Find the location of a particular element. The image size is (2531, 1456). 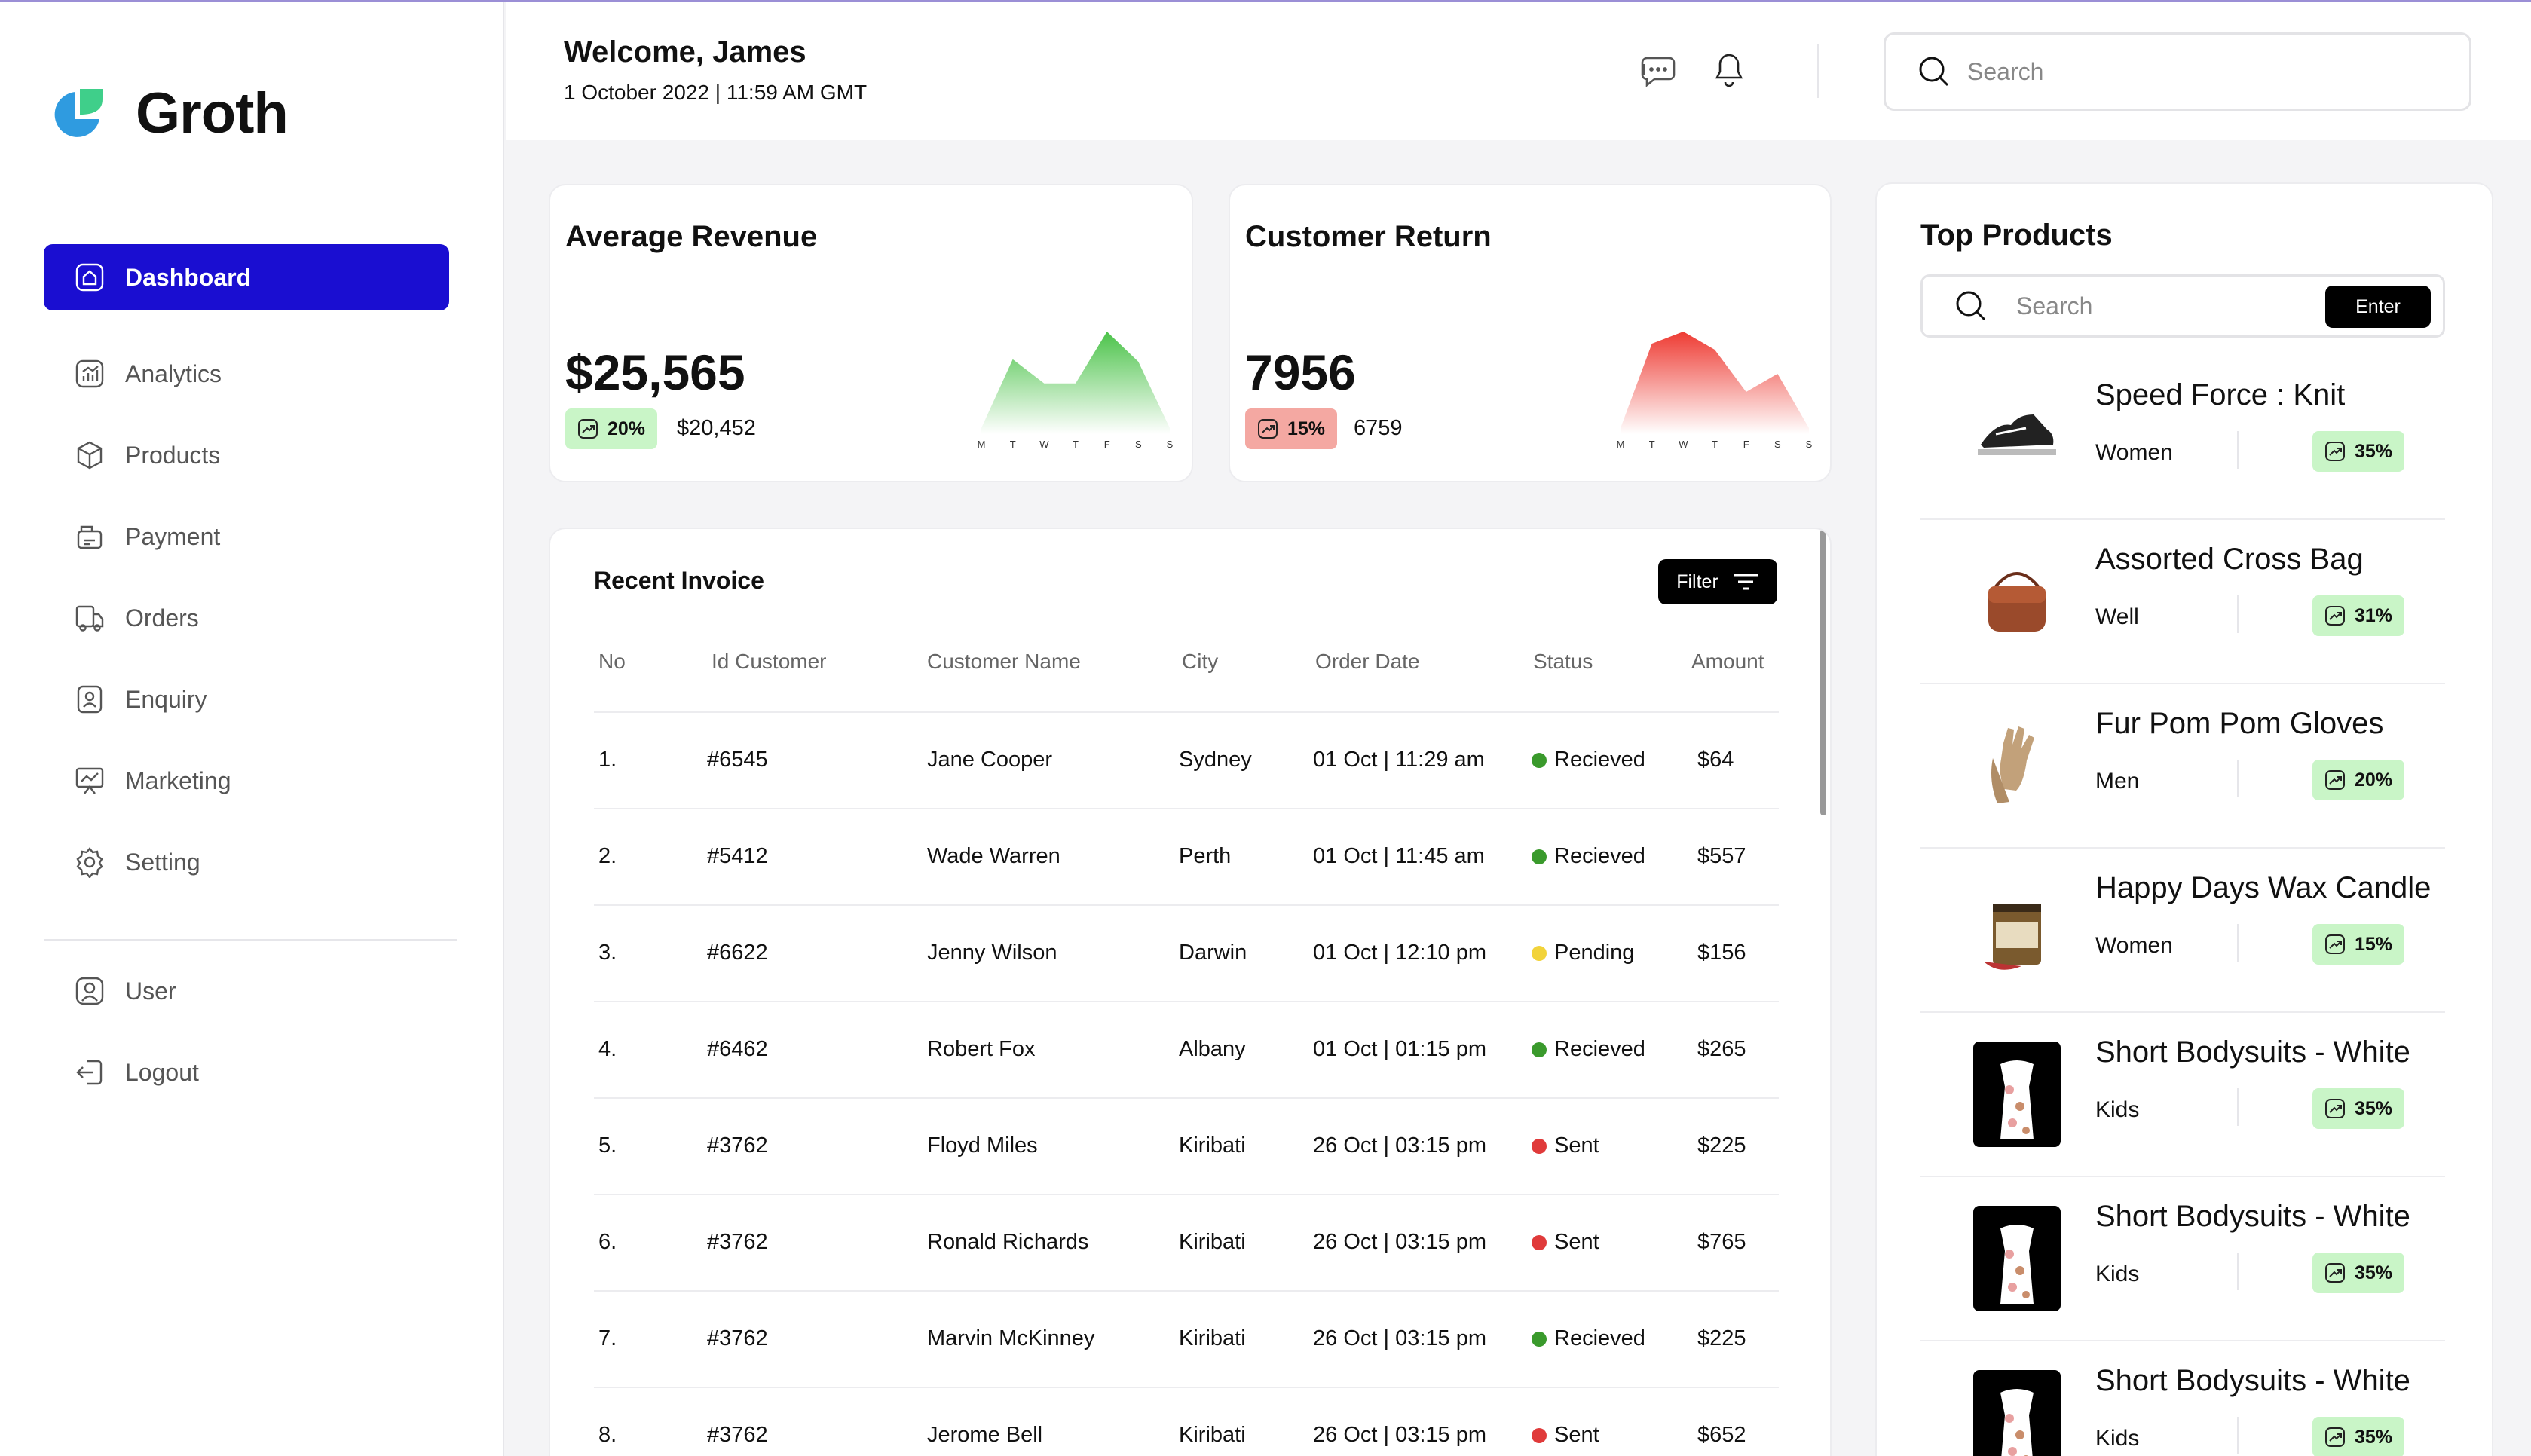

cell-amount: $156 is located at coordinates (1721, 953).